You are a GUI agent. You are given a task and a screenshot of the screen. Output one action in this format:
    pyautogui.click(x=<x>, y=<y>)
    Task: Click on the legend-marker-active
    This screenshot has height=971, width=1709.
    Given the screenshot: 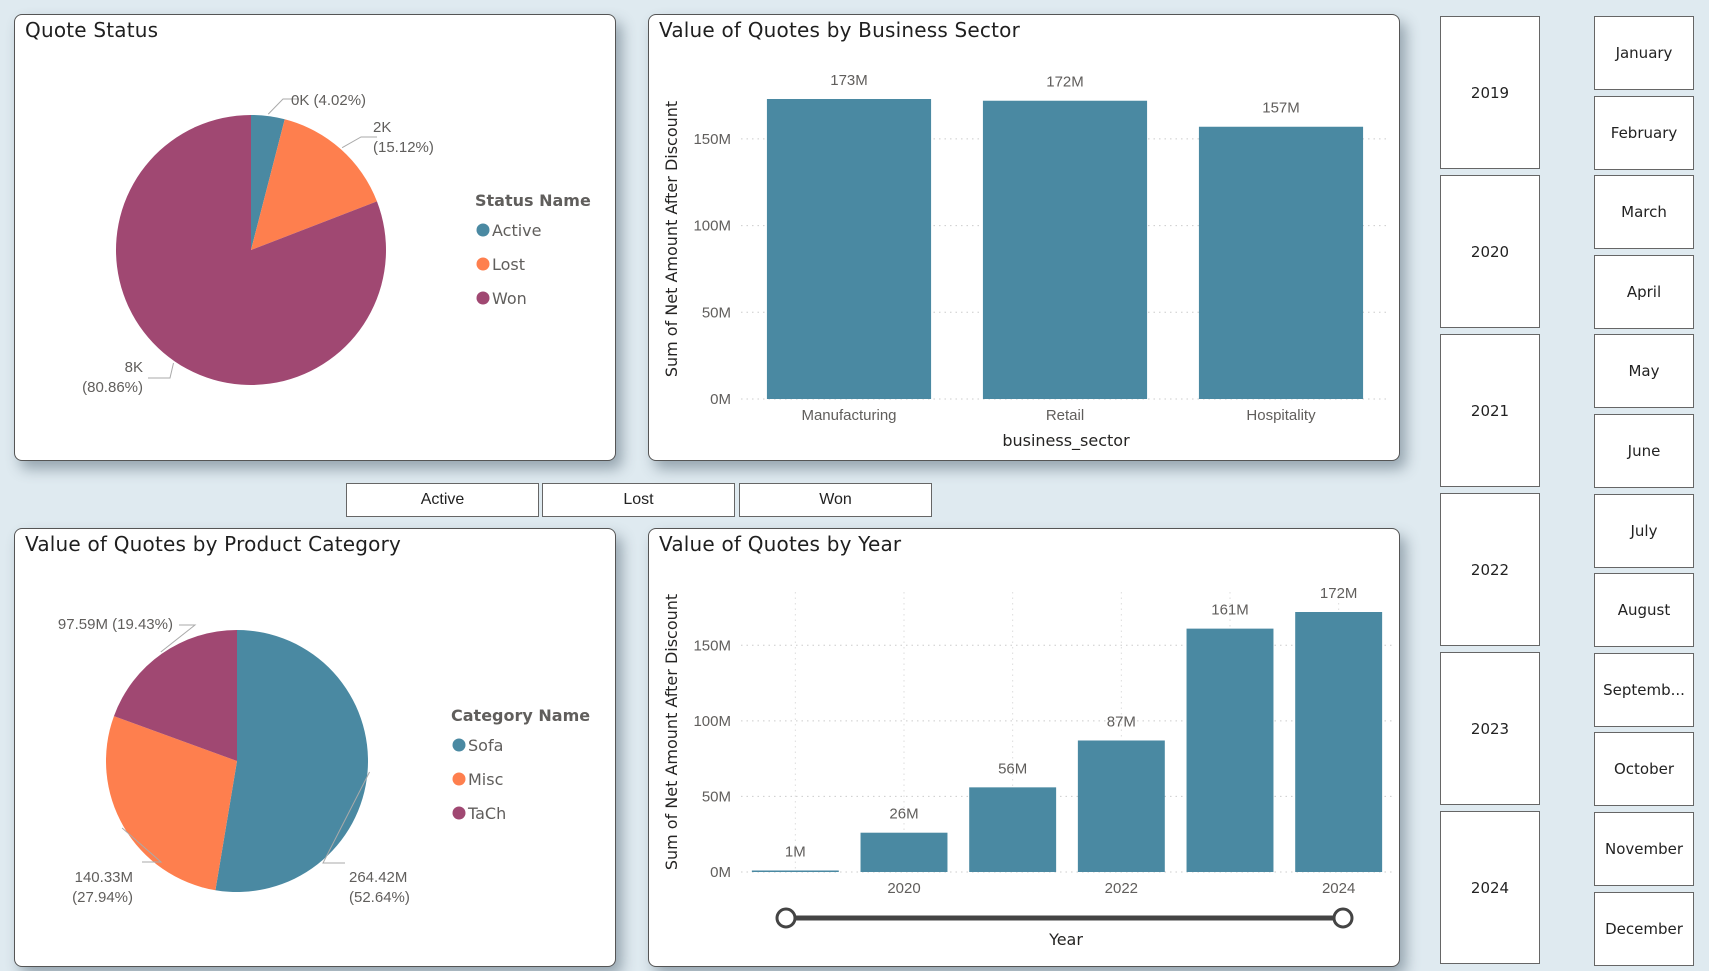 What is the action you would take?
    pyautogui.click(x=483, y=230)
    